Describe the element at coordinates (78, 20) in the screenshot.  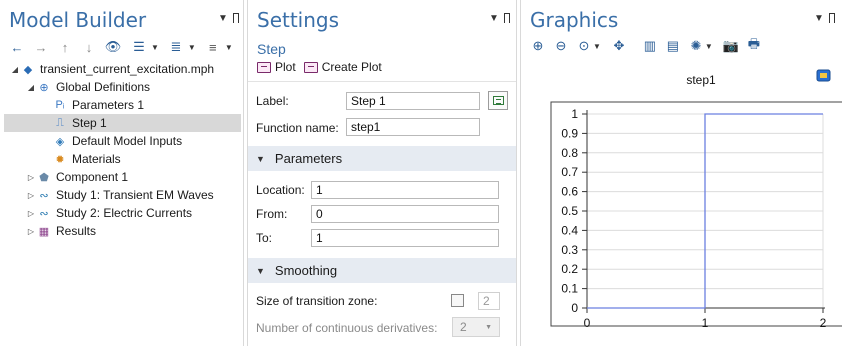
I see `model-builder-title: Model Builder` at that location.